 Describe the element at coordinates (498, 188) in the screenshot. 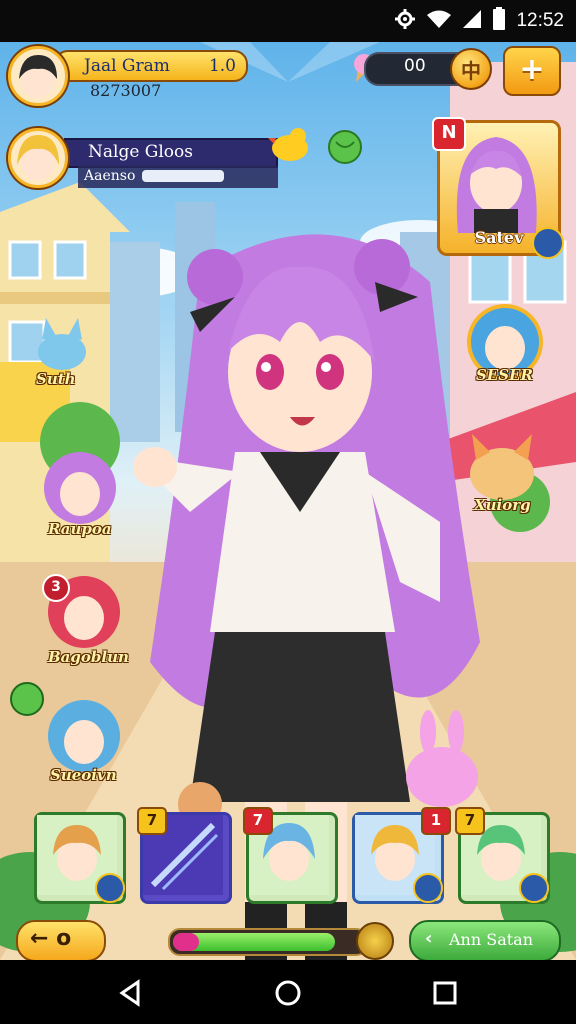

I see `featured-hero-card: N Satev` at that location.